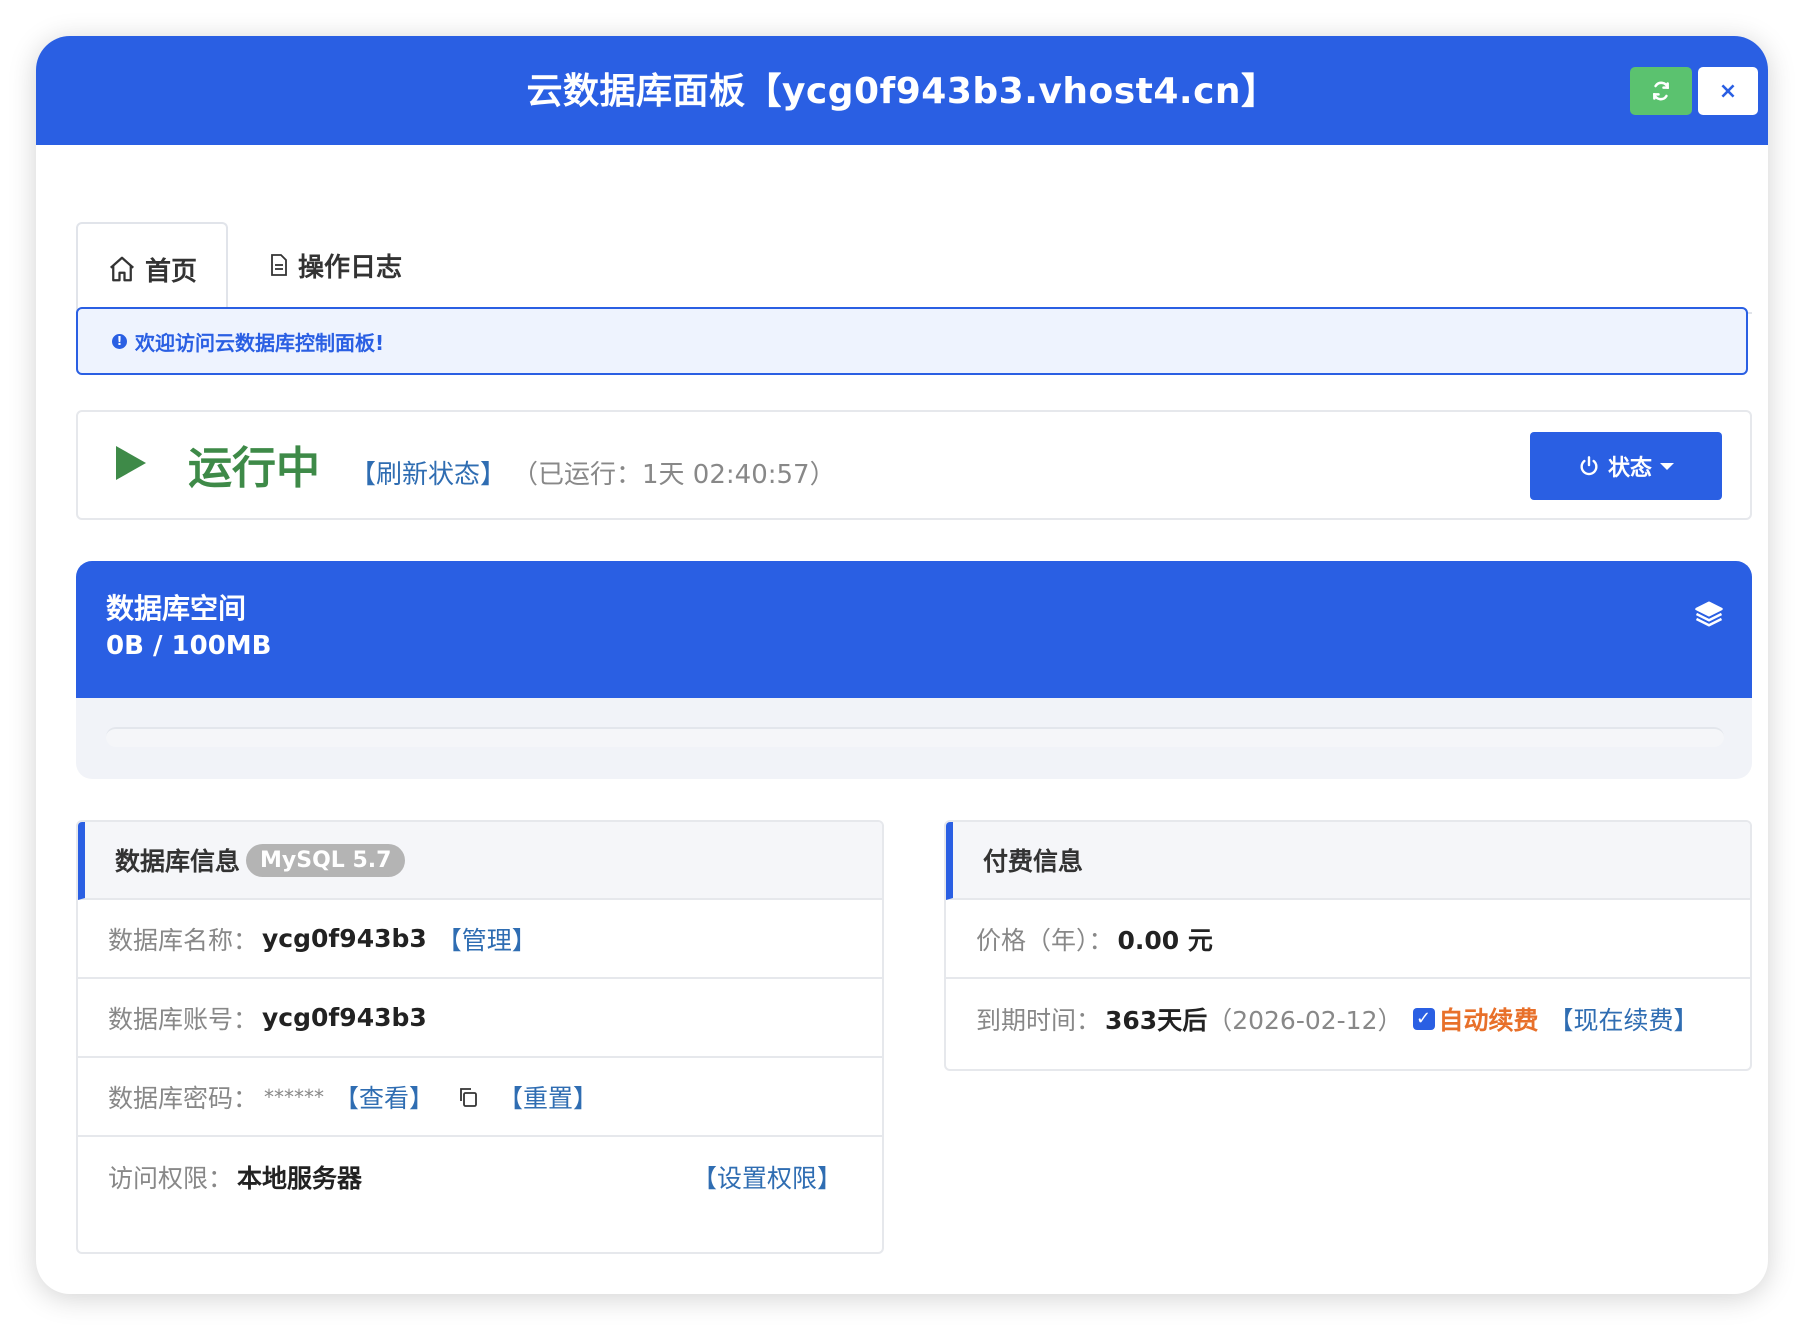  I want to click on db-account-label: 数据库账号：, so click(183, 1019).